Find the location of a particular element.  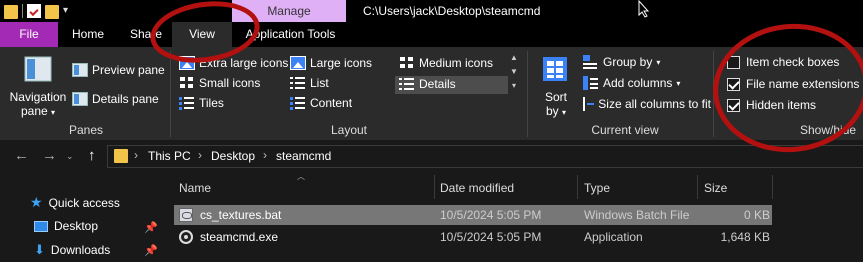

size-all-columns-button: Size all columns to fit is located at coordinates (647, 104).